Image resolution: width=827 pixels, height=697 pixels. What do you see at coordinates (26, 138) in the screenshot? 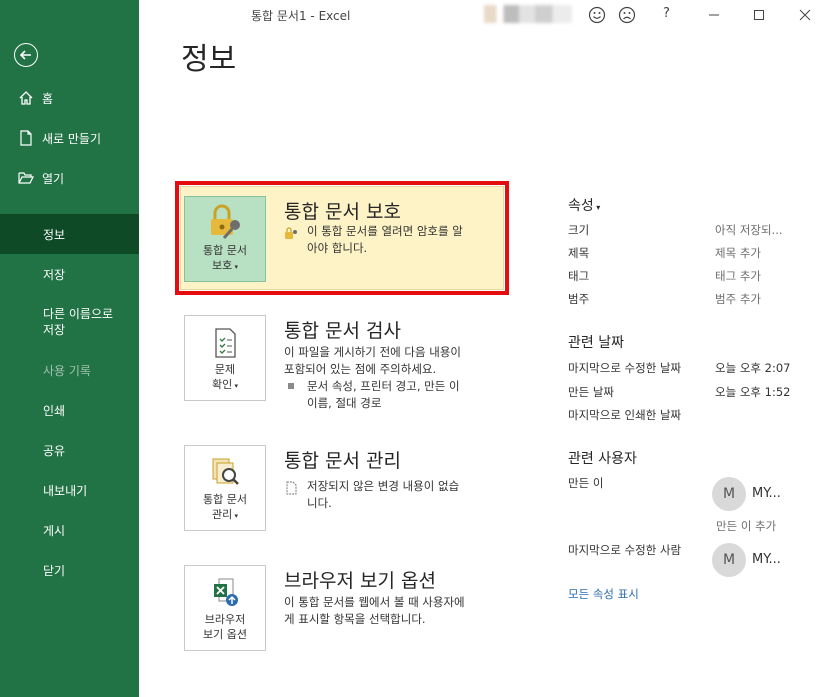
I see `new-document-icon` at bounding box center [26, 138].